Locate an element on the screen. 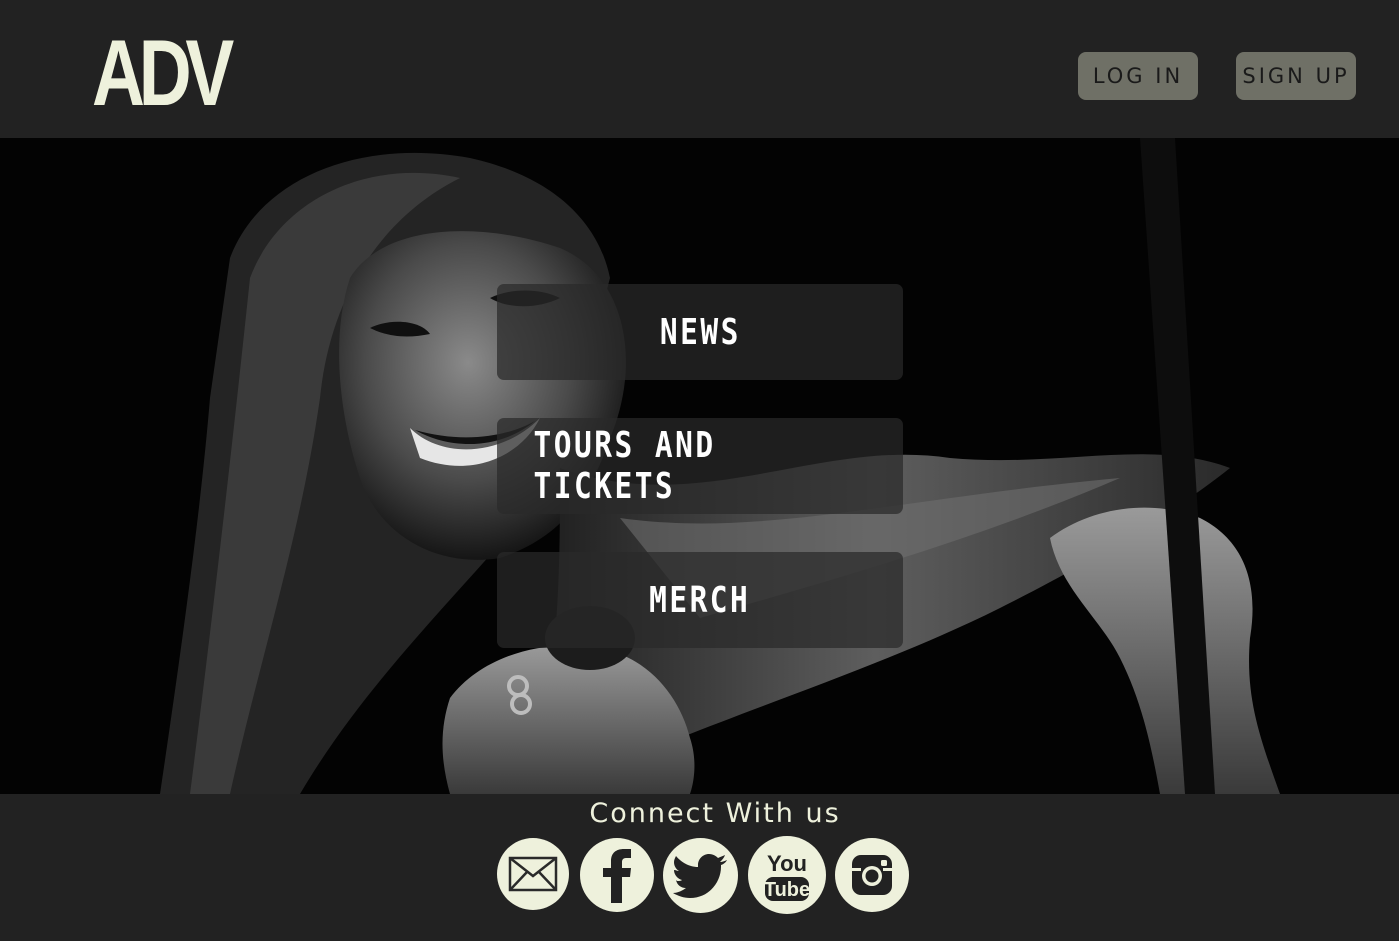  menu-news-button: NEWS is located at coordinates (700, 332).